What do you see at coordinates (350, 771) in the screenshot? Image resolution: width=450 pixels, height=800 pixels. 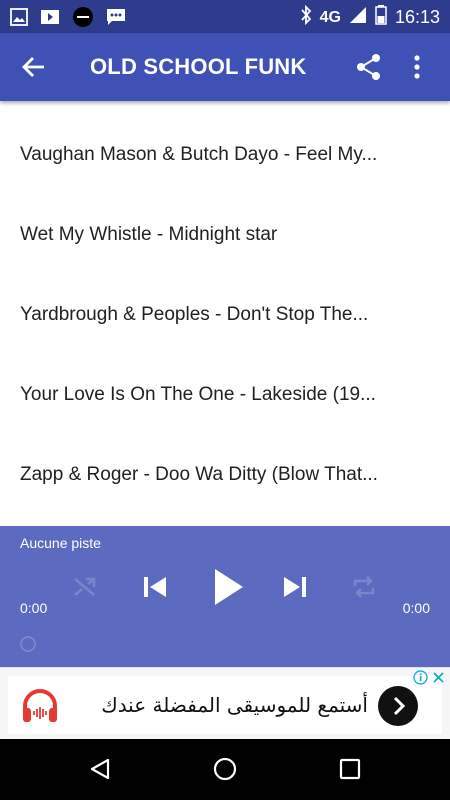 I see `recents-square-icon` at bounding box center [350, 771].